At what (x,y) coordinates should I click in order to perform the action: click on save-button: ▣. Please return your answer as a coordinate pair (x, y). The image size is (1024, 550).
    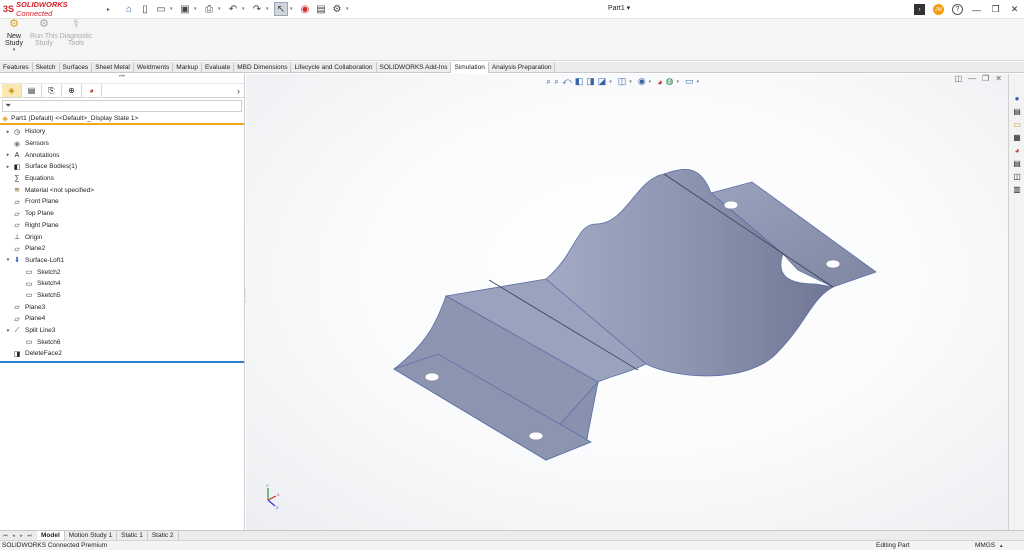
    Looking at the image, I should click on (185, 9).